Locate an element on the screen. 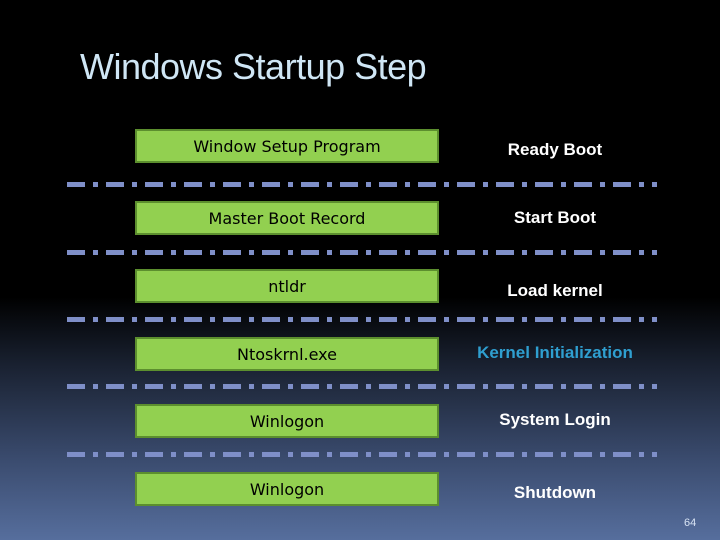 This screenshot has width=720, height=540. step-component-box: Window Setup Program is located at coordinates (287, 146).